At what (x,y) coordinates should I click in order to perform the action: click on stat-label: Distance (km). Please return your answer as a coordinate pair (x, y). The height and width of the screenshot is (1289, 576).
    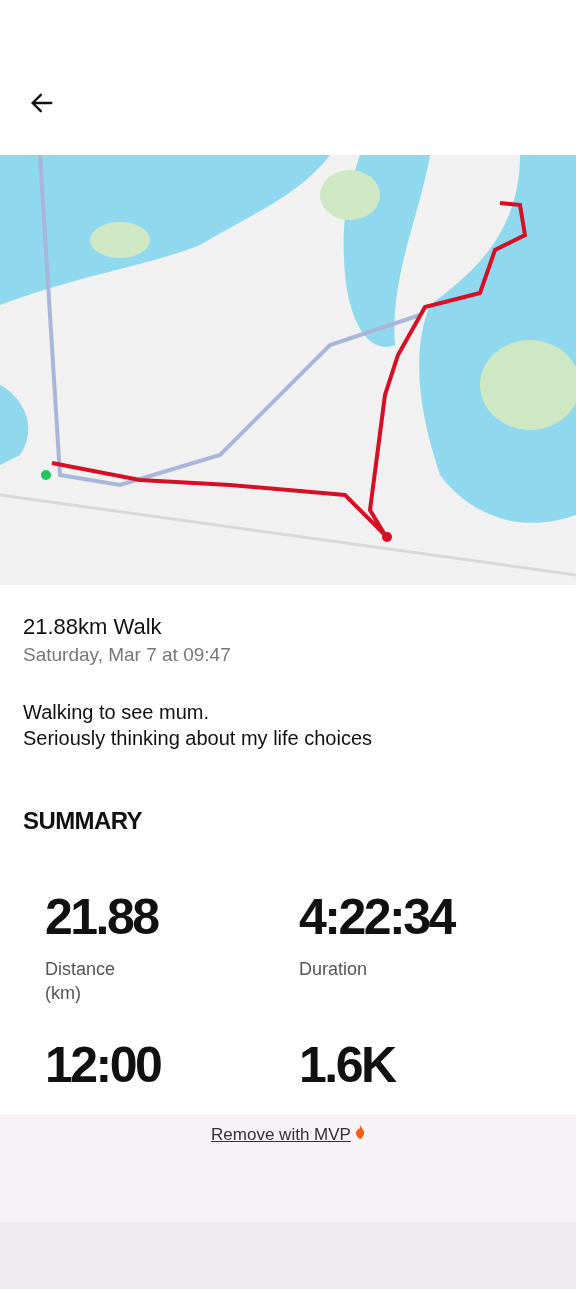
    Looking at the image, I should click on (81, 981).